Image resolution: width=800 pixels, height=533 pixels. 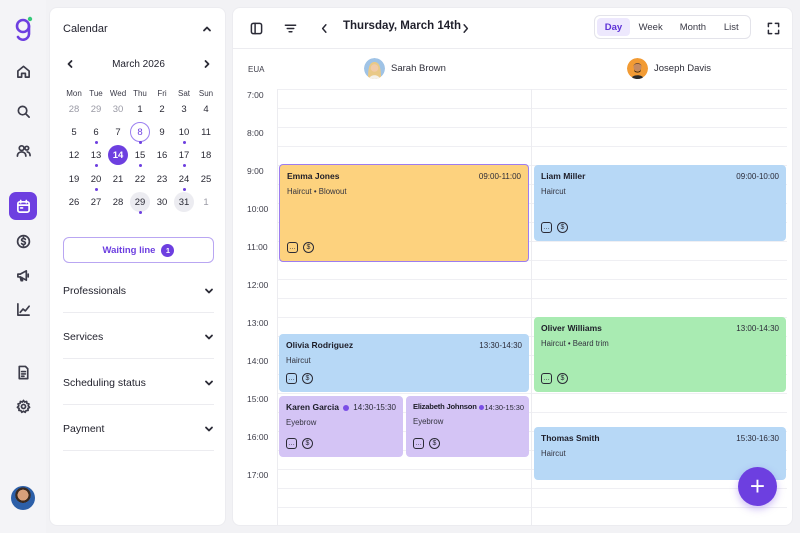 I want to click on documents-nav-button, so click(x=23, y=372).